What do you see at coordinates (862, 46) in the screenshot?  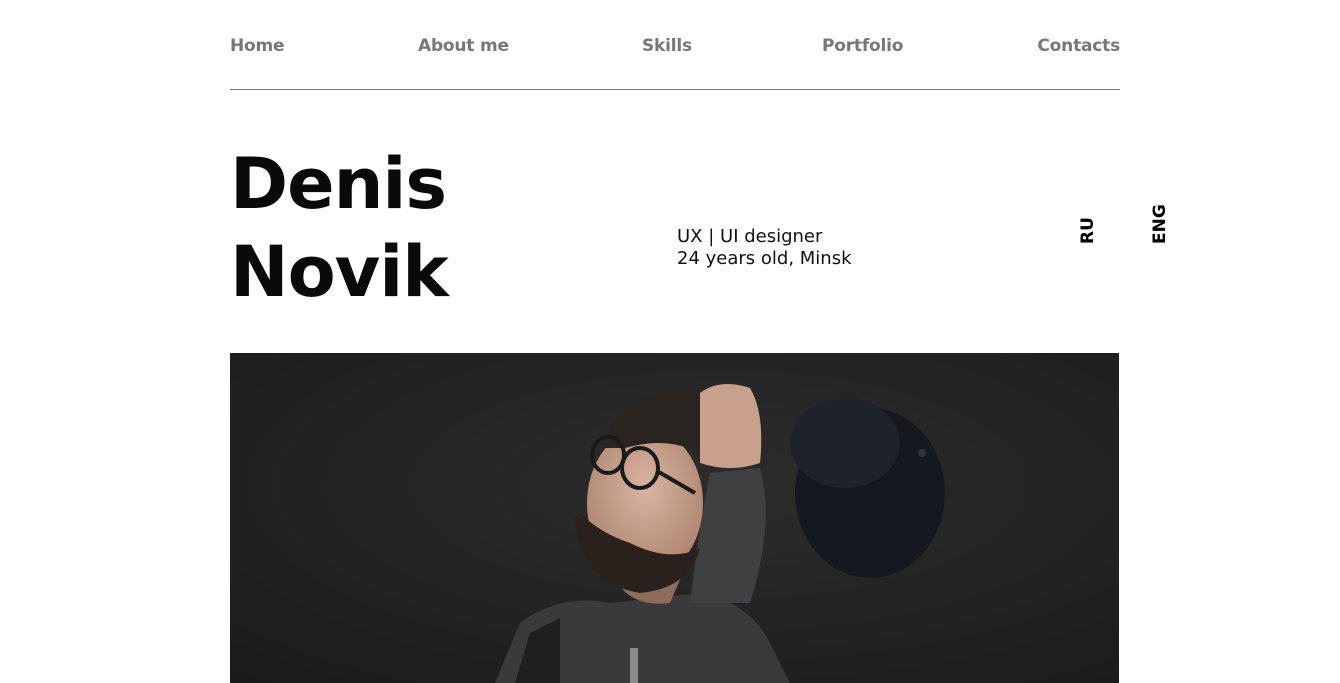 I see `nav-portfolio-link: Portfolio` at bounding box center [862, 46].